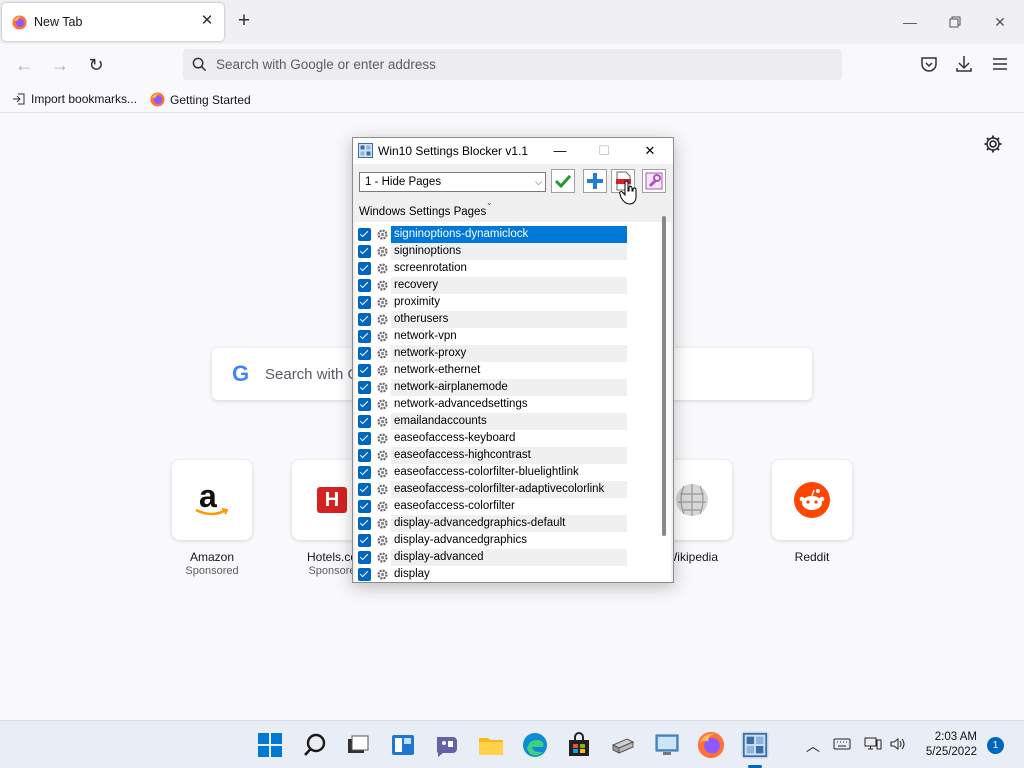  Describe the element at coordinates (491, 574) in the screenshot. I see `list-item: display` at that location.